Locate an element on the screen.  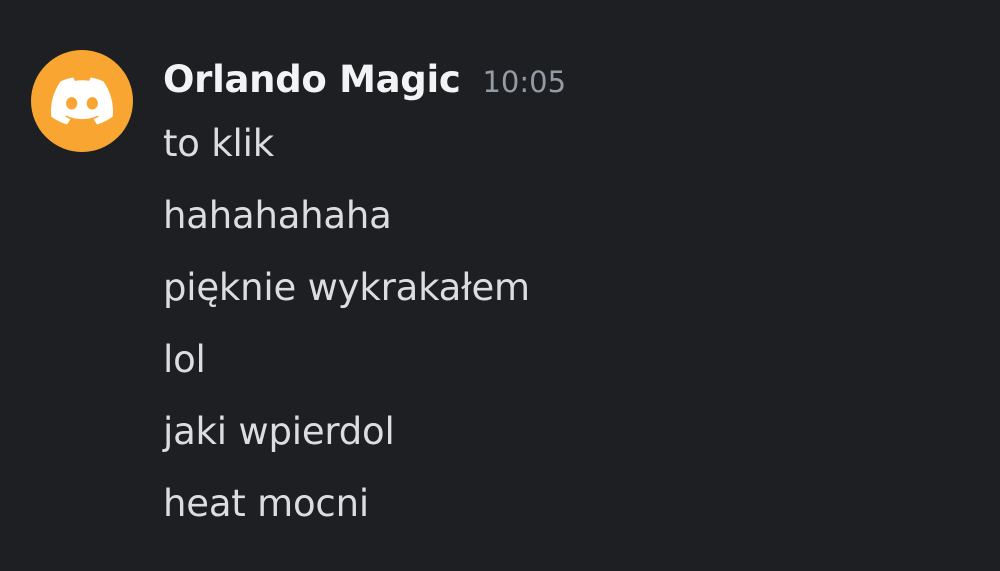
timestamp: 10:05 is located at coordinates (524, 82).